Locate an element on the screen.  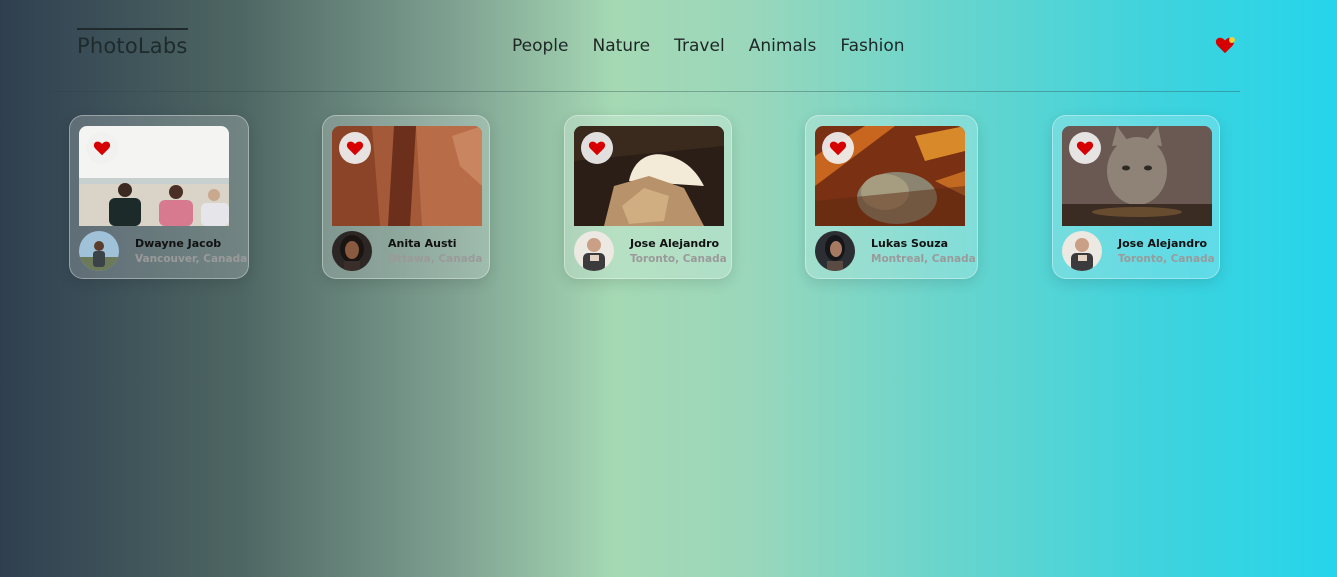
topic-list: People Nature Travel Animals Fashion is located at coordinates (708, 46).